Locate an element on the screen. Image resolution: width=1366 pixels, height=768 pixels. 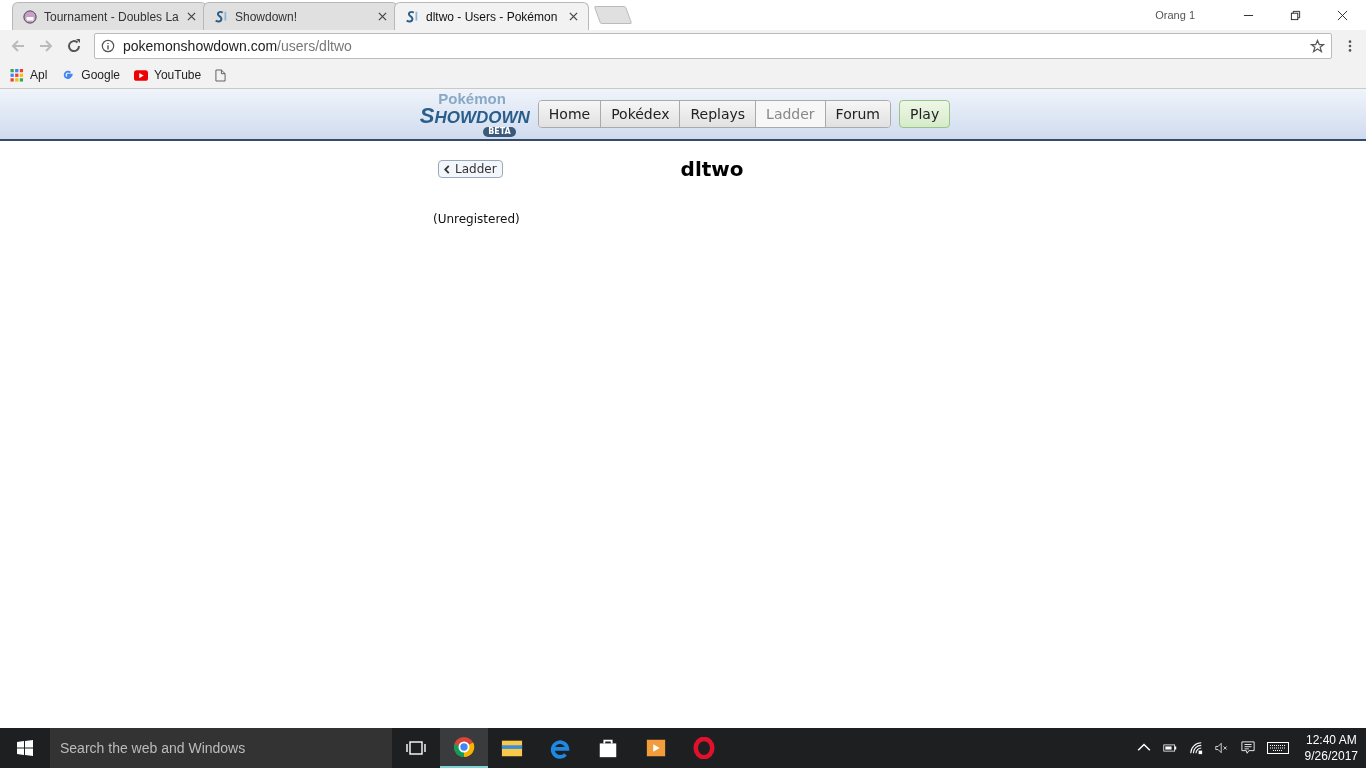
taskbar-app is located at coordinates (464, 748).